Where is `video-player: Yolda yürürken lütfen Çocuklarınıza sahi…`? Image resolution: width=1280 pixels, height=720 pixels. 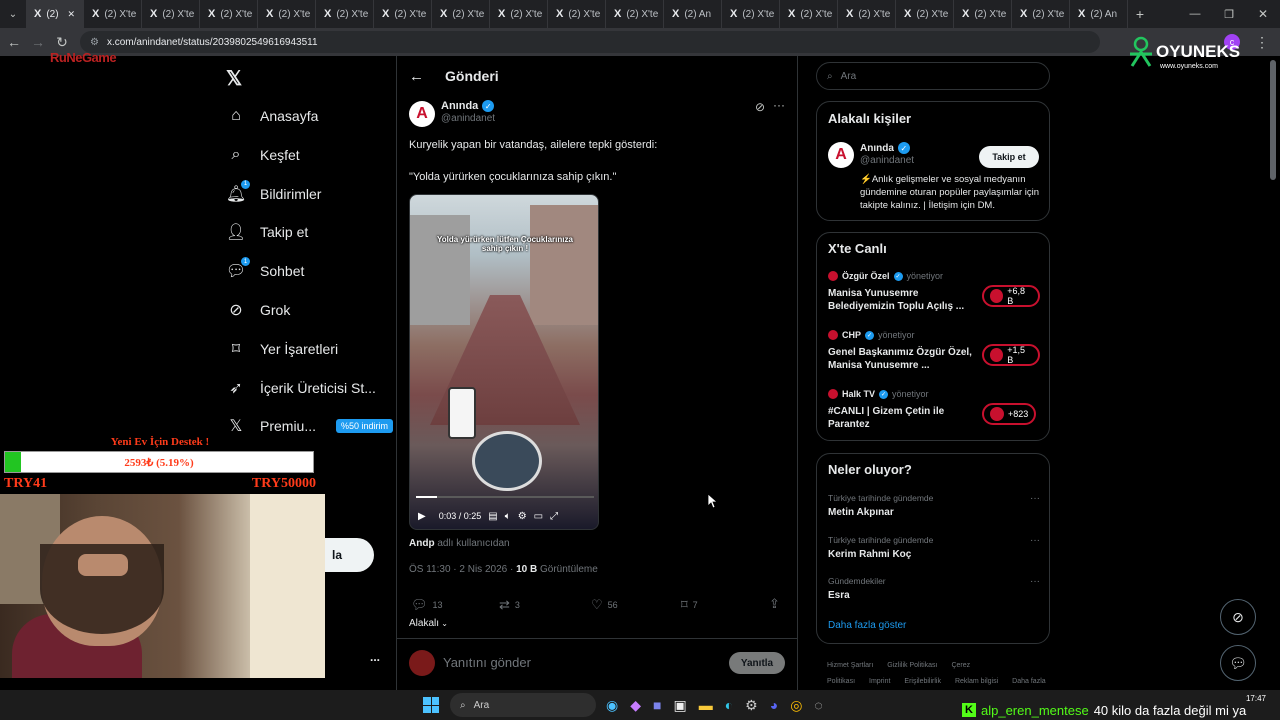
video-player: Yolda yürürken lütfen Çocuklarınıza sahi… is located at coordinates (504, 362).